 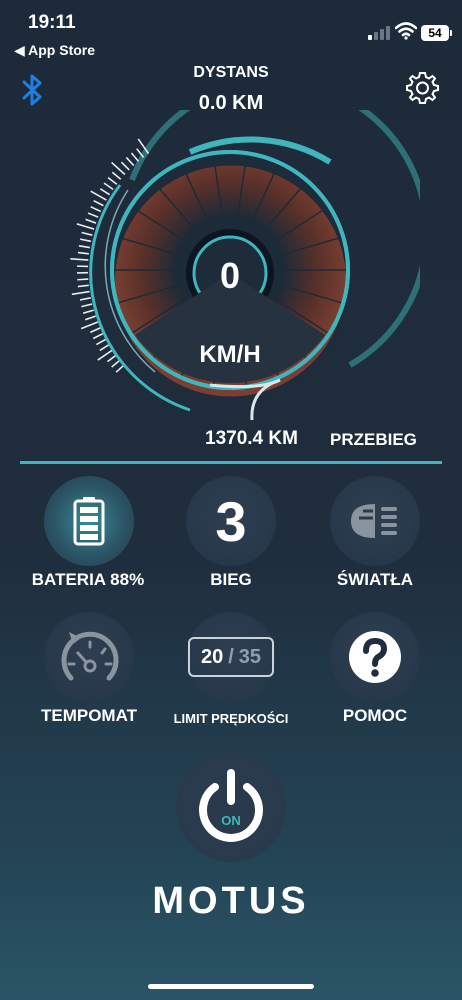 I want to click on wifi-icon, so click(x=406, y=31).